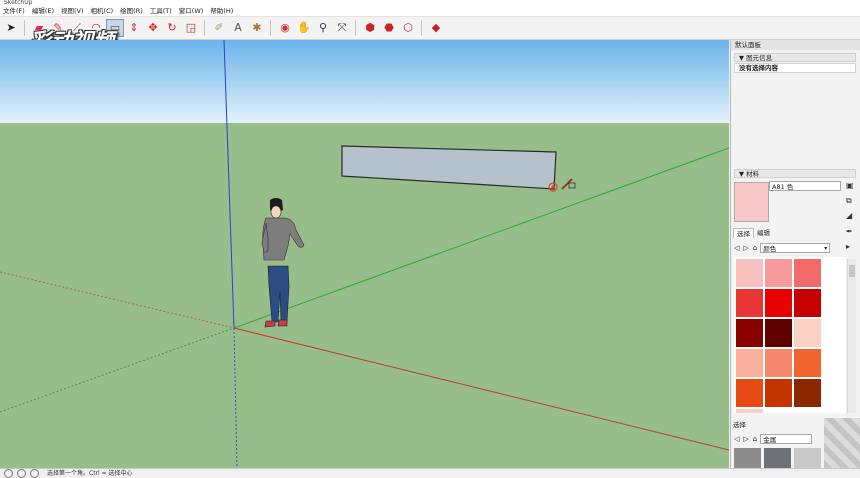  Describe the element at coordinates (849, 232) in the screenshot. I see `eyedropper-icon: ✒` at that location.